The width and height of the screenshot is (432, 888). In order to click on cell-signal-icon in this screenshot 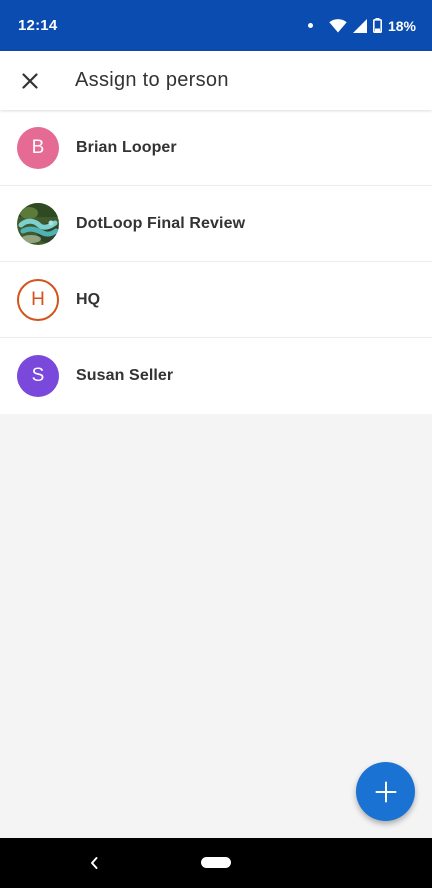, I will do `click(359, 25)`.